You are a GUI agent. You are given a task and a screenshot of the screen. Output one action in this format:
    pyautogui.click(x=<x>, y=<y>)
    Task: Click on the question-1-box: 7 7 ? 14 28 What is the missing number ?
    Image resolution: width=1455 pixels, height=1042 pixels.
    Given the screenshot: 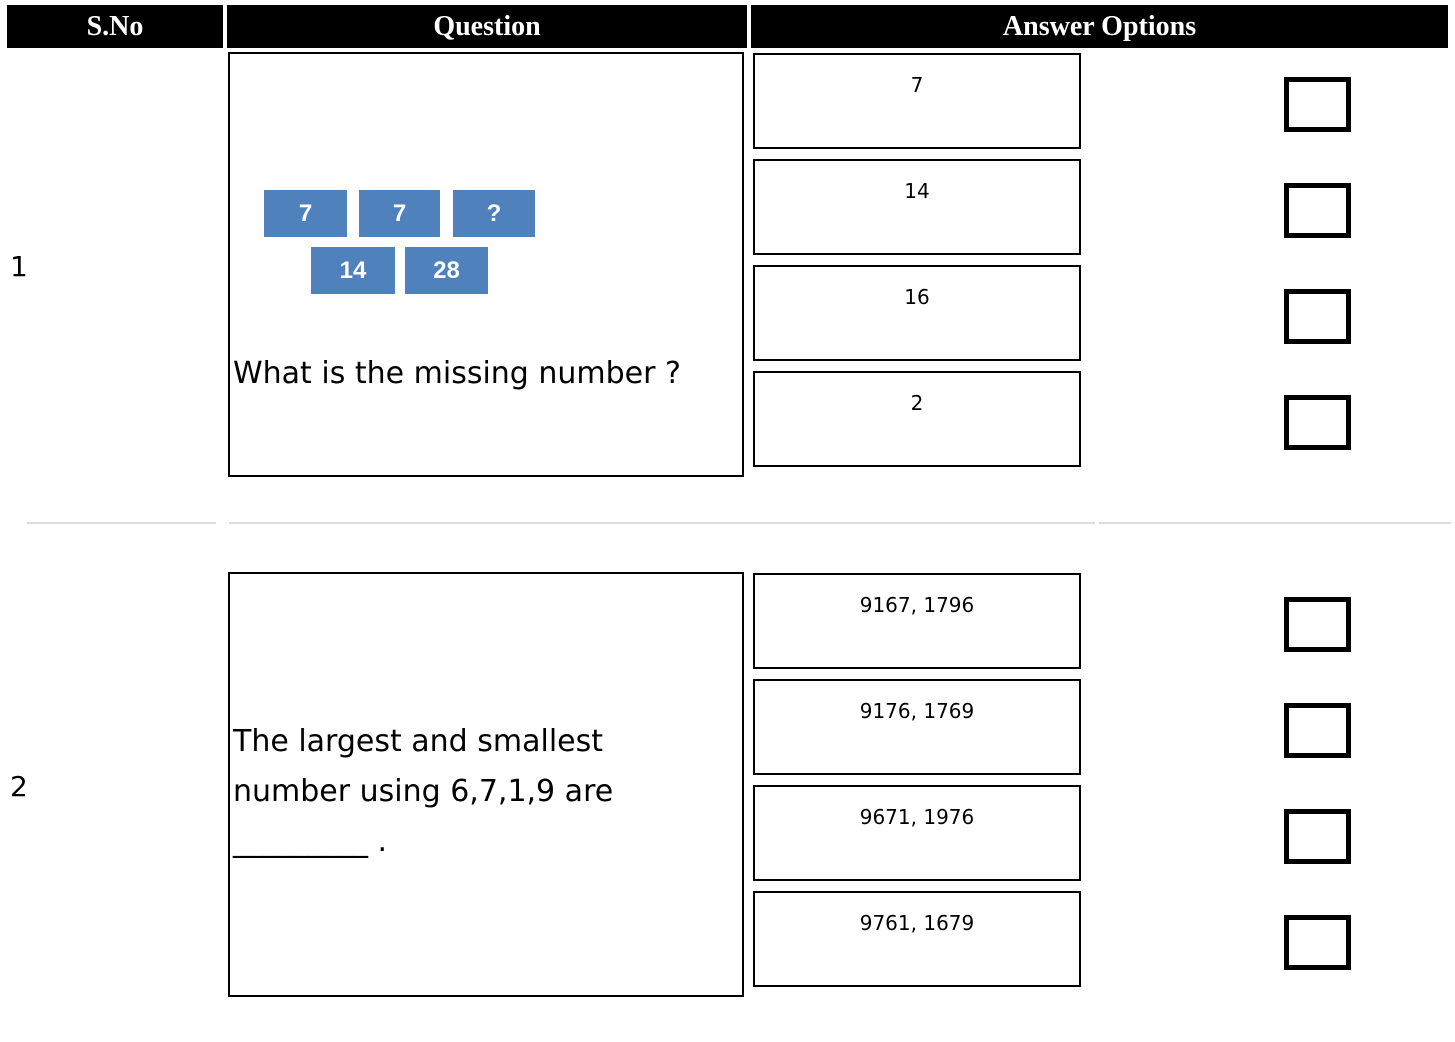 What is the action you would take?
    pyautogui.click(x=486, y=264)
    